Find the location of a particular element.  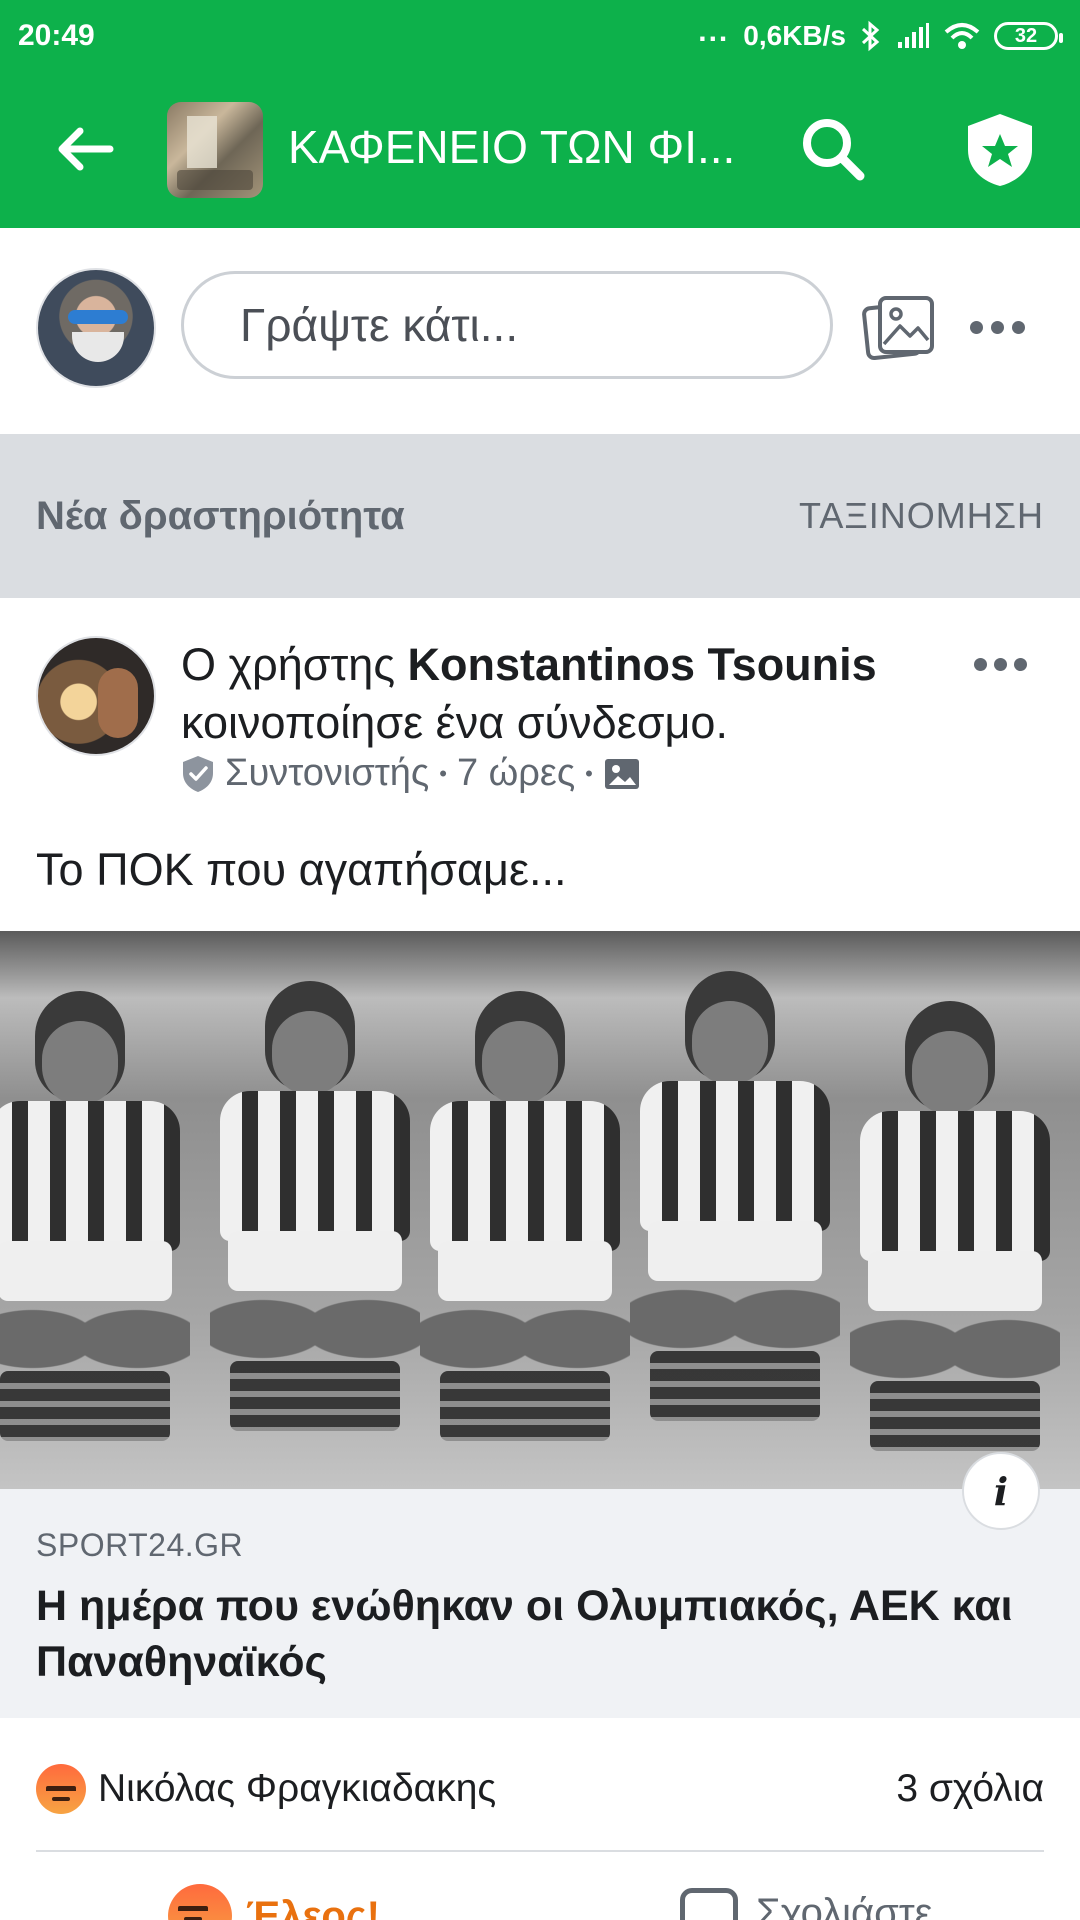

author-name: Konstantinos Tsounis is located at coordinates (642, 664).